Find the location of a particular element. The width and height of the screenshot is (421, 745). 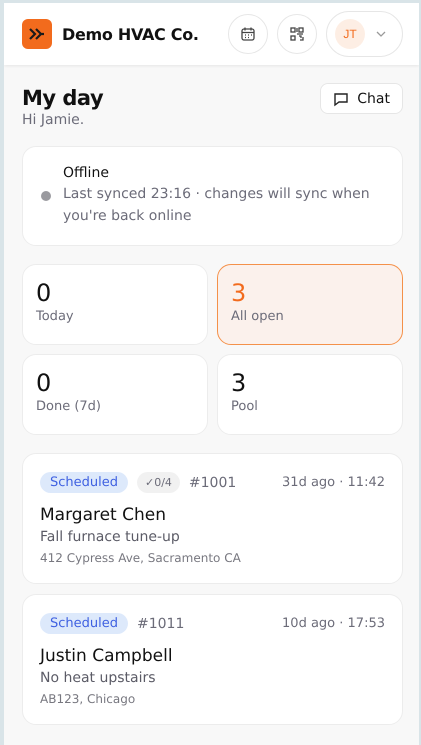

job-address: 412 Cypress Ave, Sacramento CA is located at coordinates (141, 558).